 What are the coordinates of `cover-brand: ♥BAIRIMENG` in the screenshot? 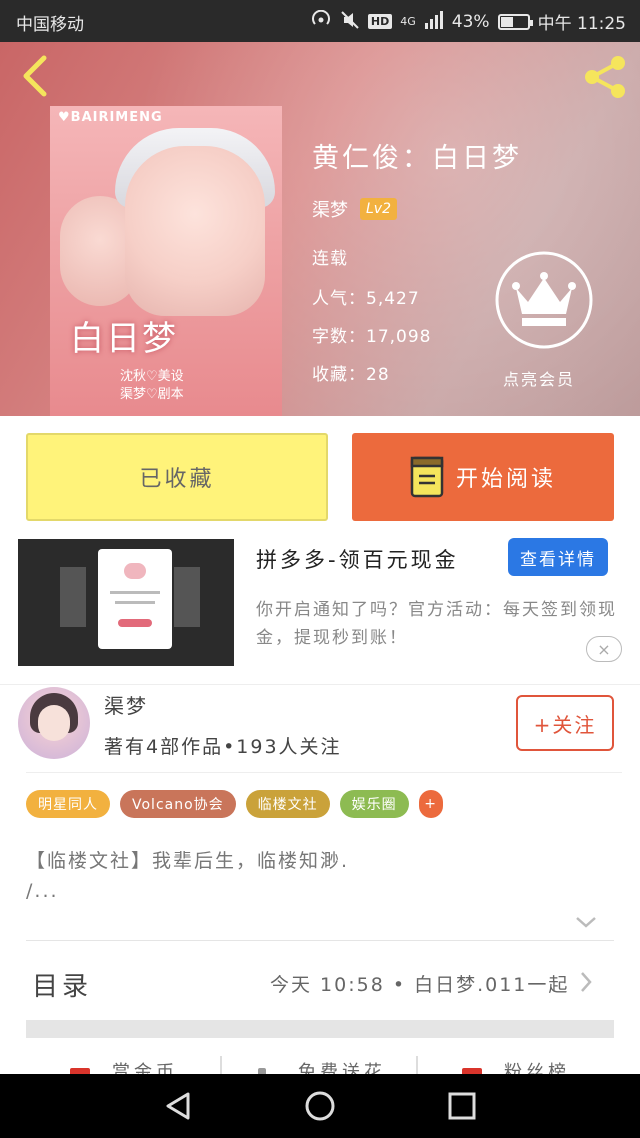 It's located at (110, 117).